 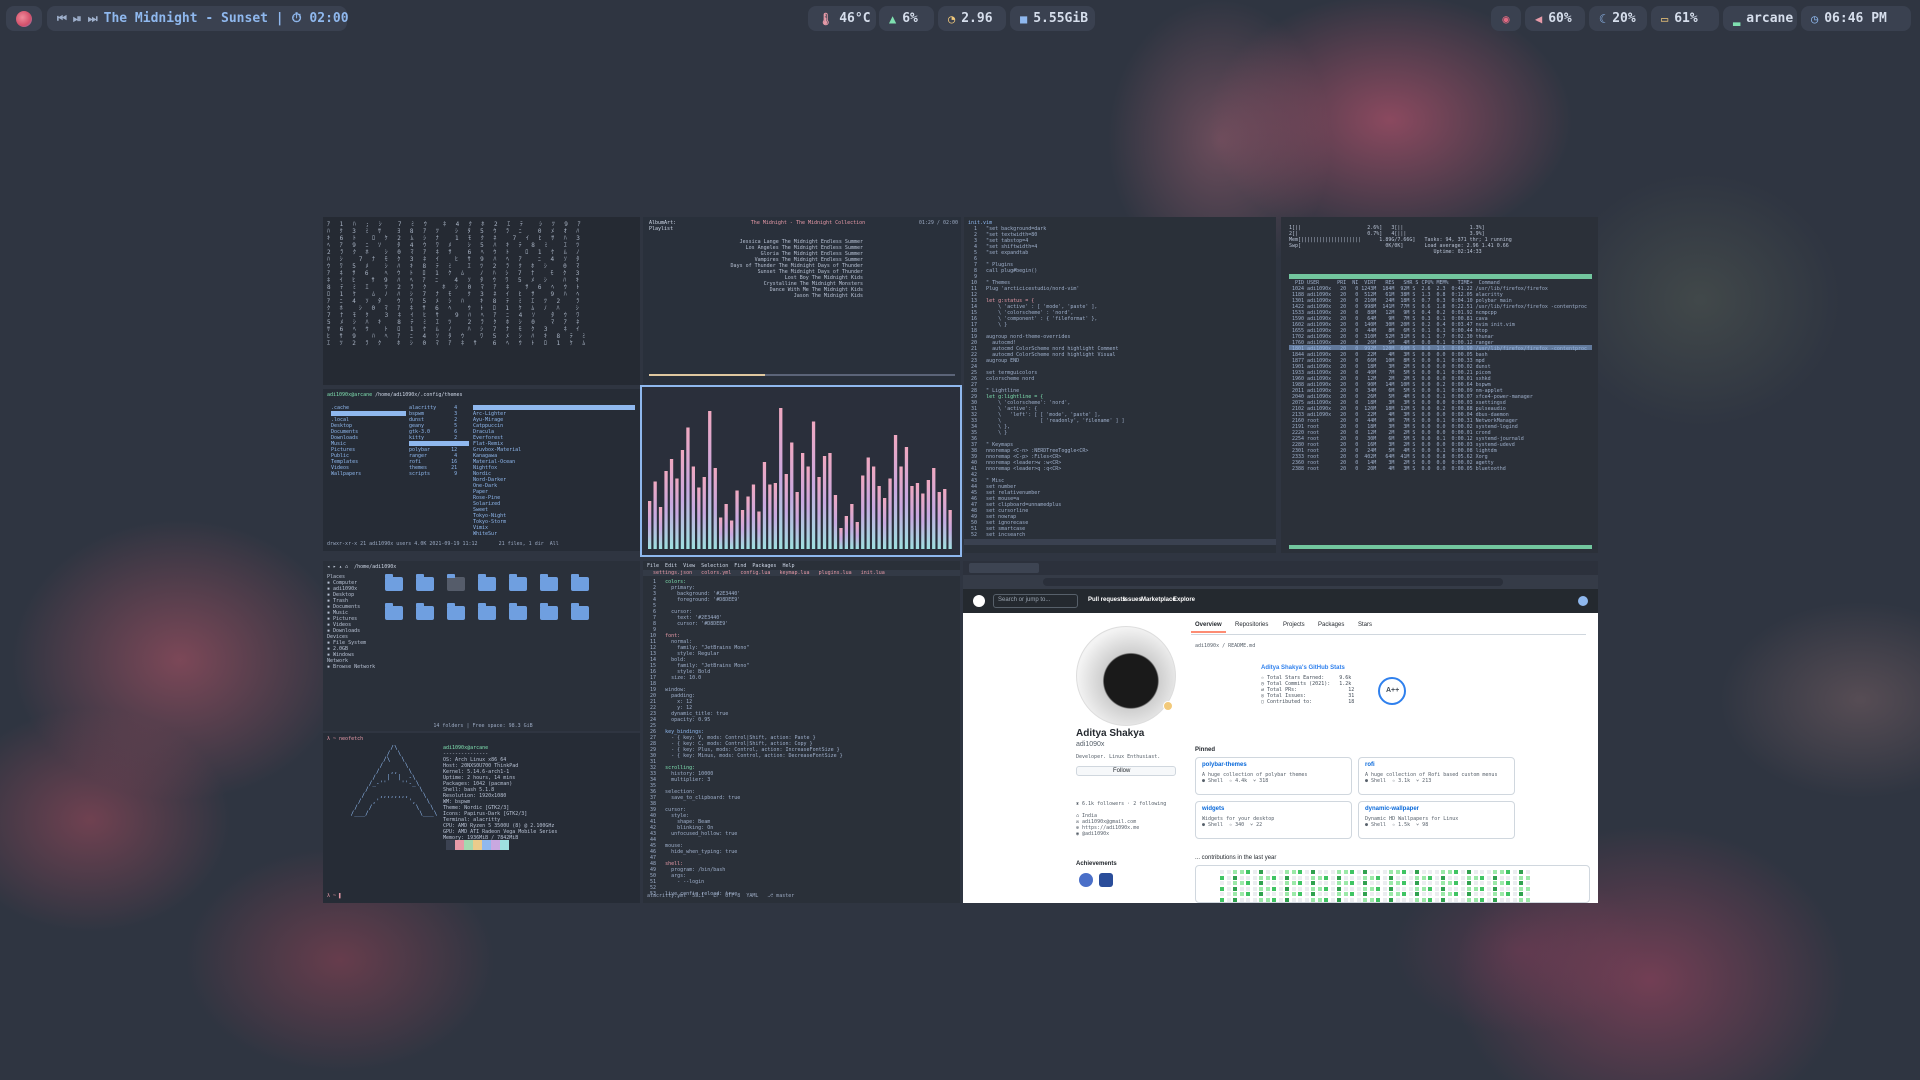 I want to click on media-player-module: ⏮ ⏯ ⏭ The Midnight - Sunset | ⏱ 02:00, so click(x=198, y=18).